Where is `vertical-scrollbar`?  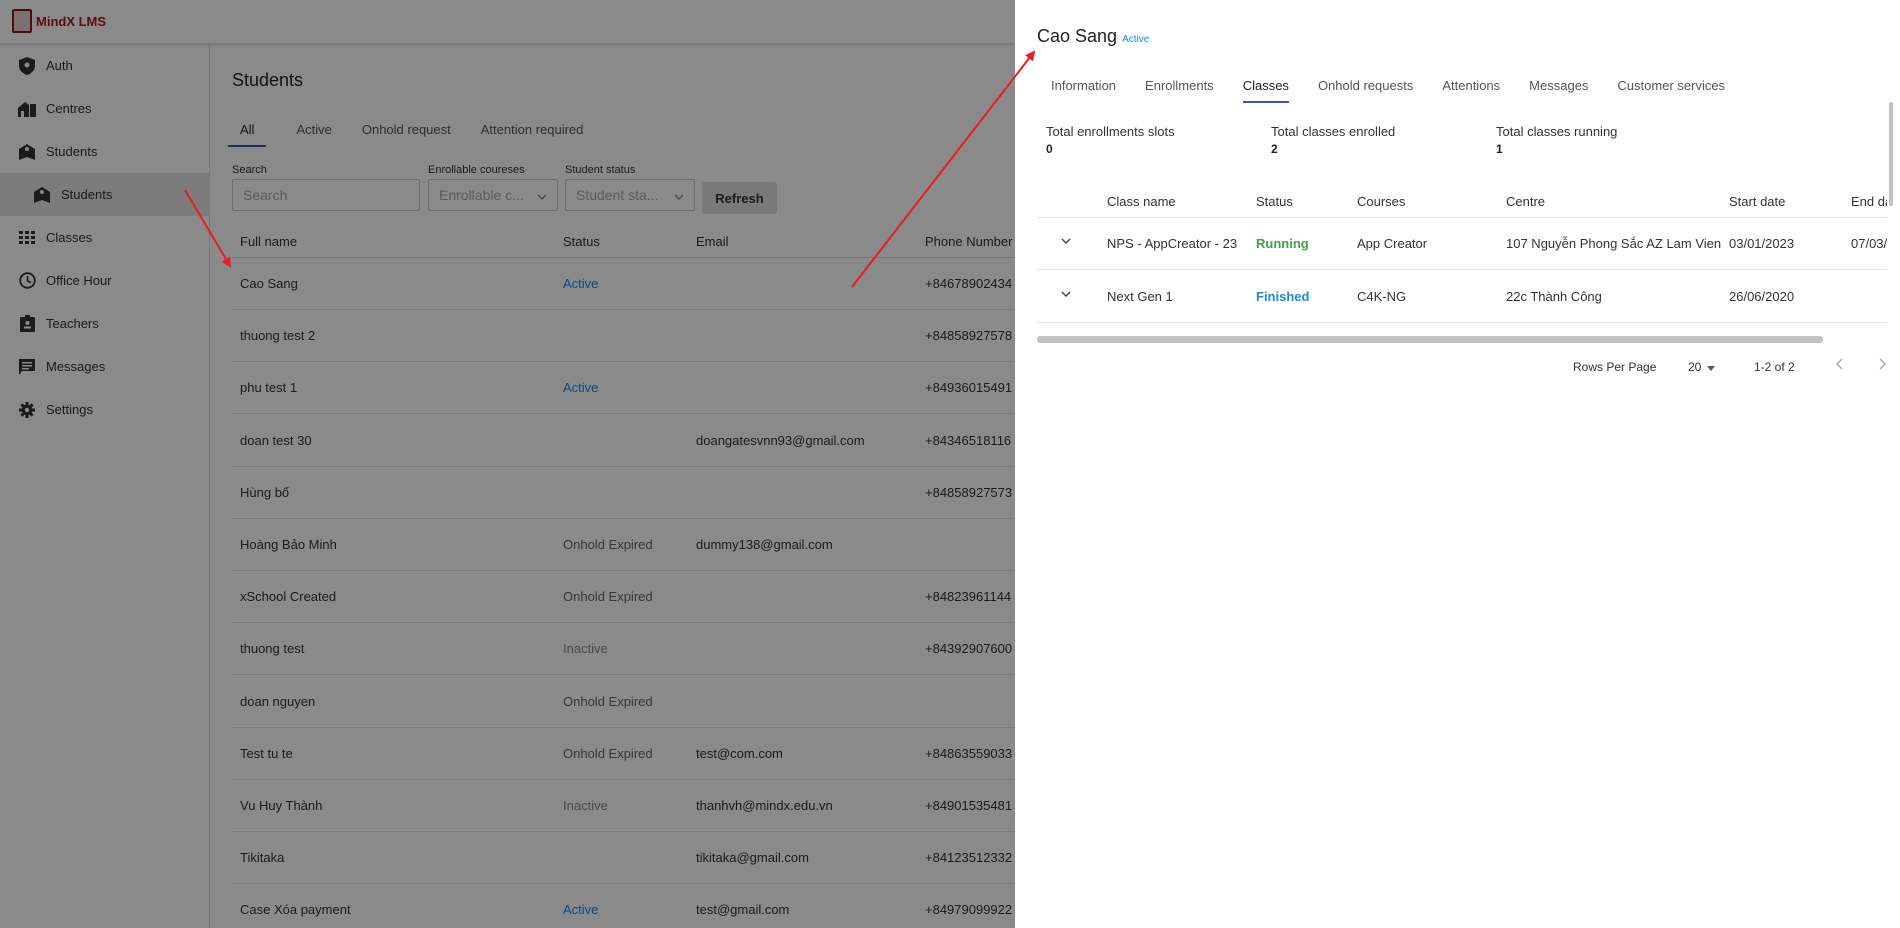
vertical-scrollbar is located at coordinates (1891, 154).